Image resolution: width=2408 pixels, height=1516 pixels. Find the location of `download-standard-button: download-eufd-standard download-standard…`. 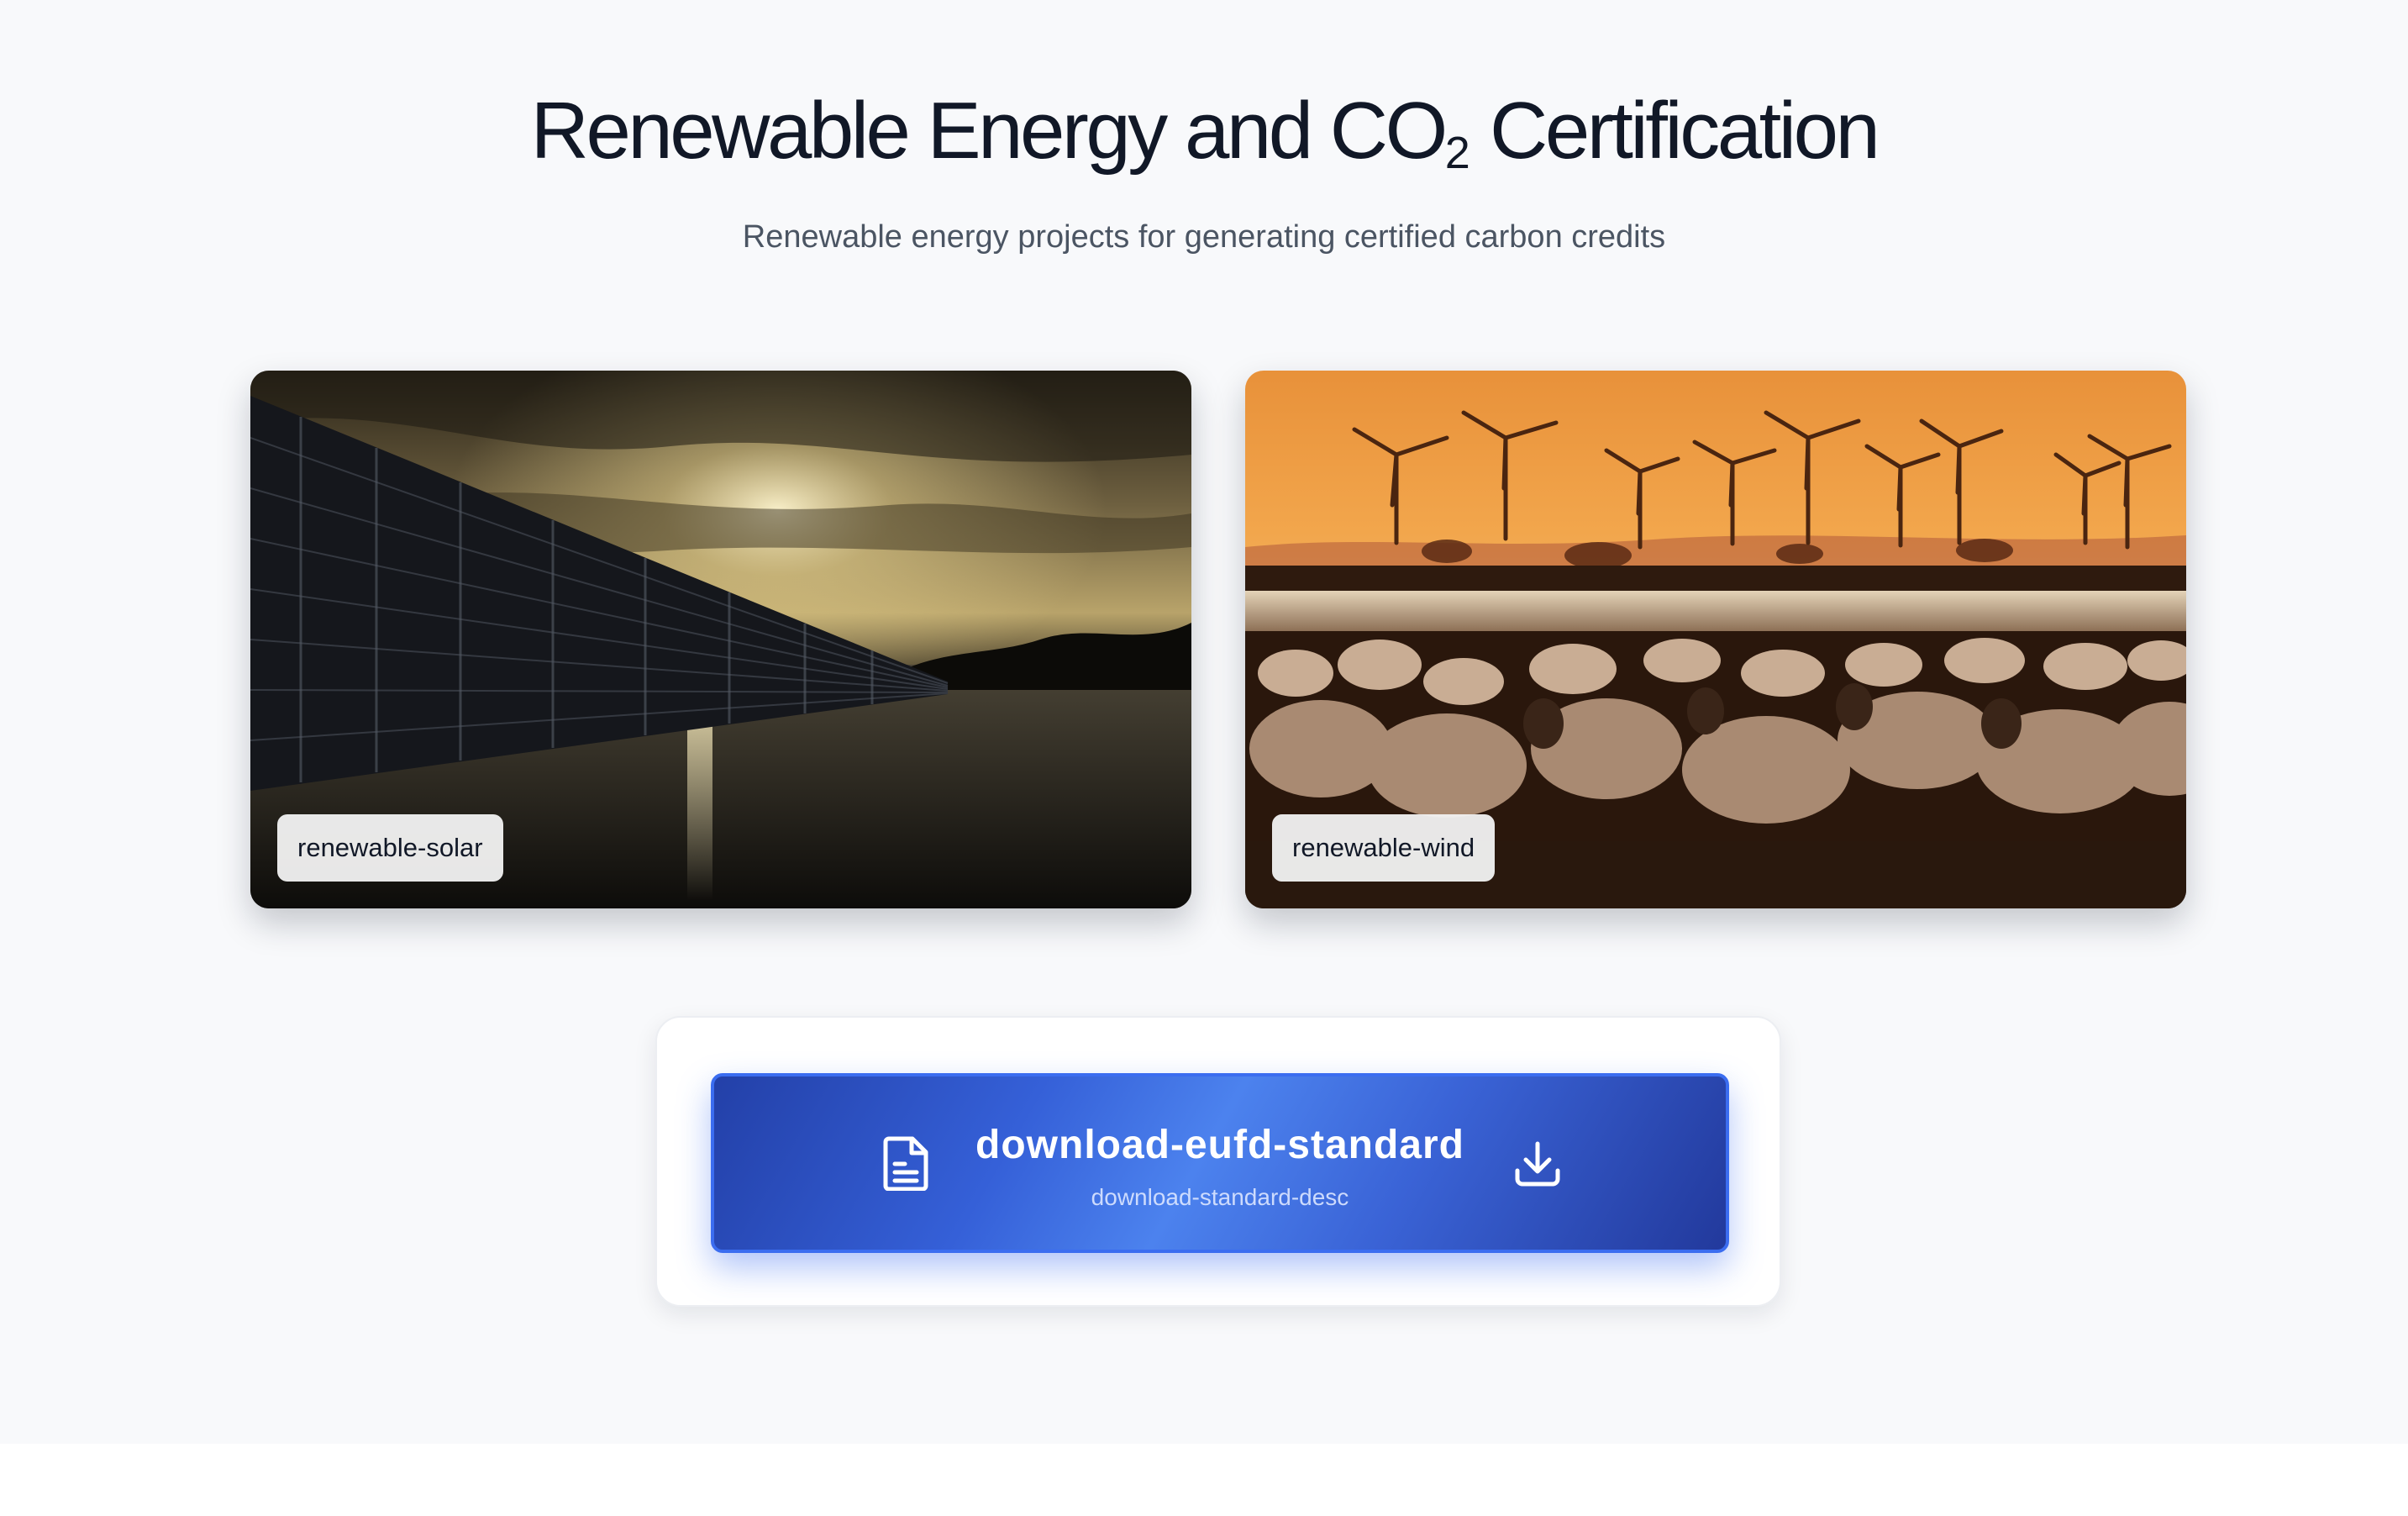

download-standard-button: download-eufd-standard download-standard… is located at coordinates (1220, 1163).